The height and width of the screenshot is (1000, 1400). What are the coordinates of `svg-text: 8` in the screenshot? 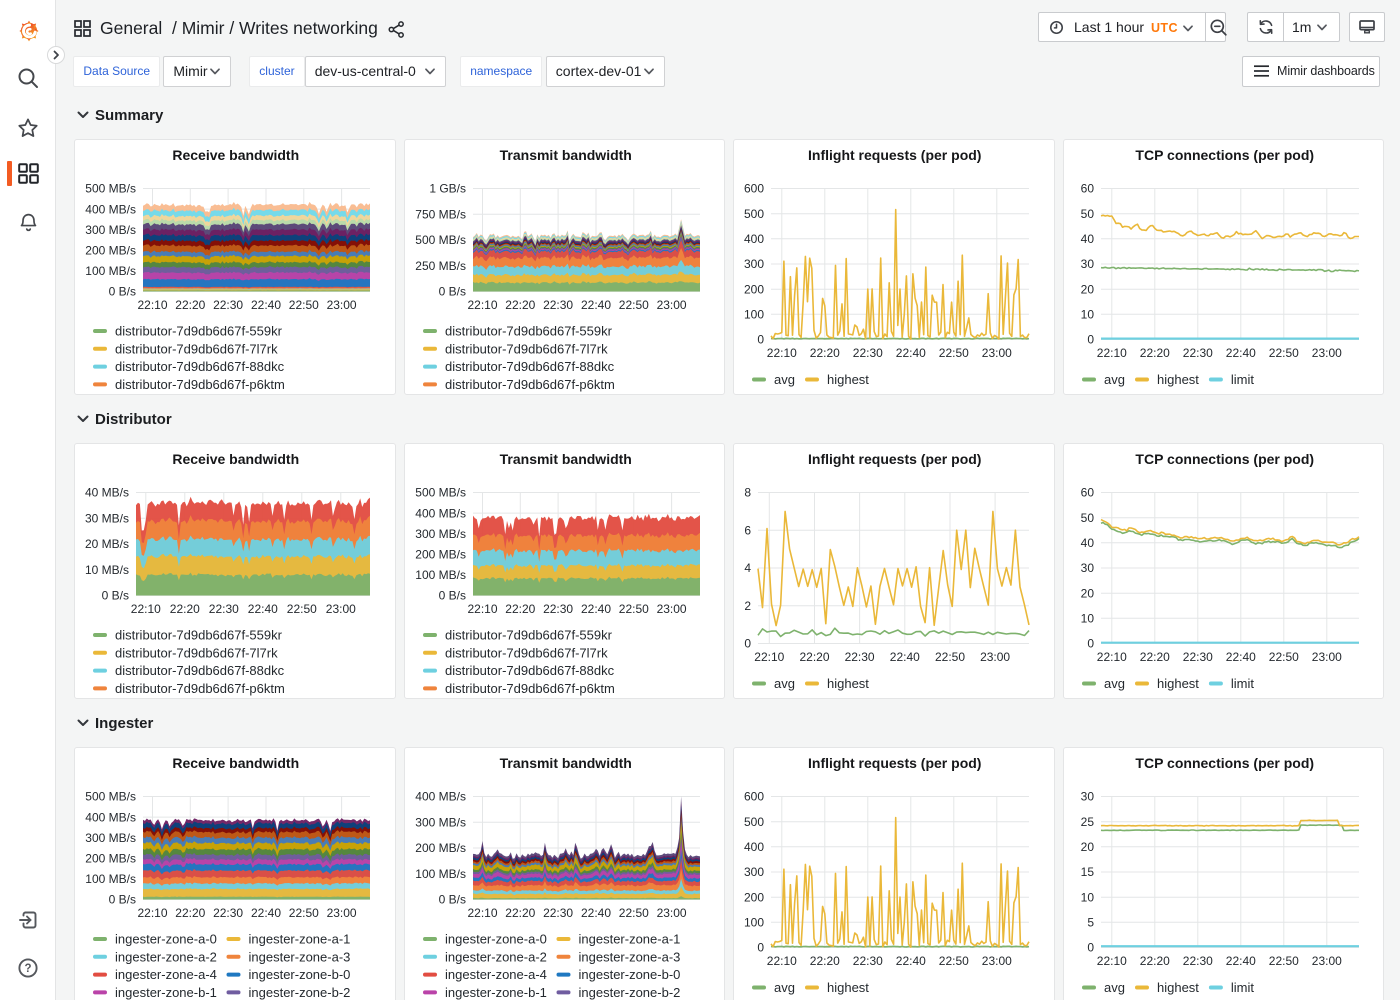 It's located at (747, 492).